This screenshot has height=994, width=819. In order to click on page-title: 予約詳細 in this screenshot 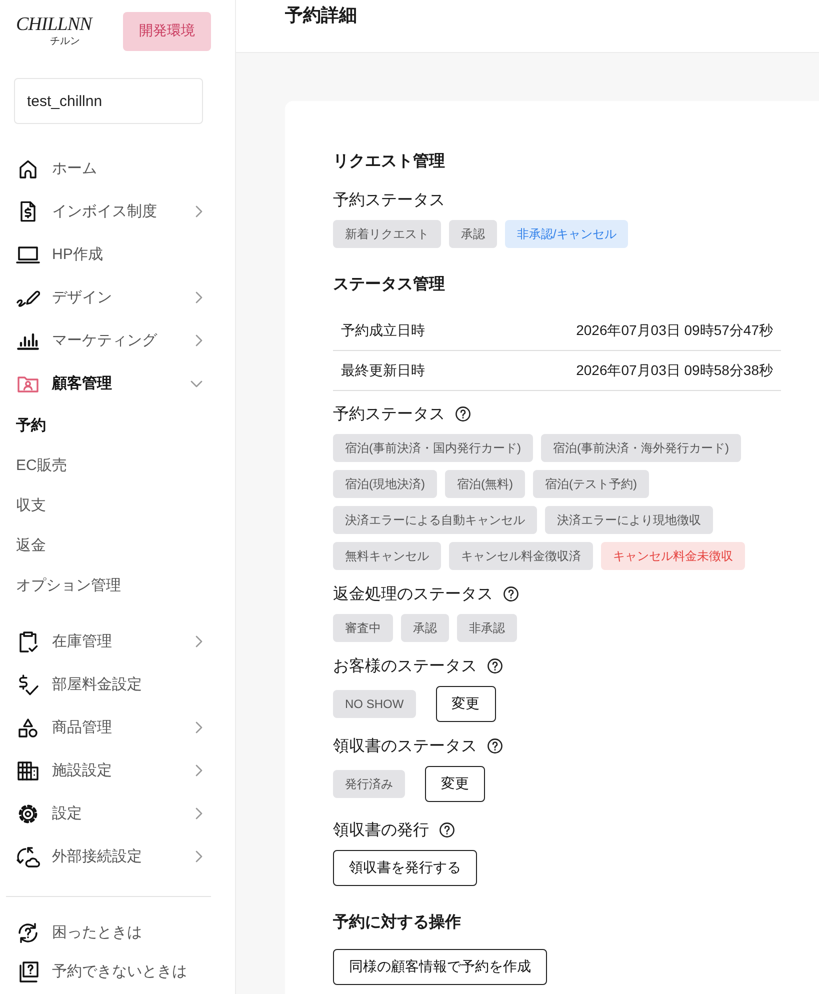, I will do `click(321, 15)`.